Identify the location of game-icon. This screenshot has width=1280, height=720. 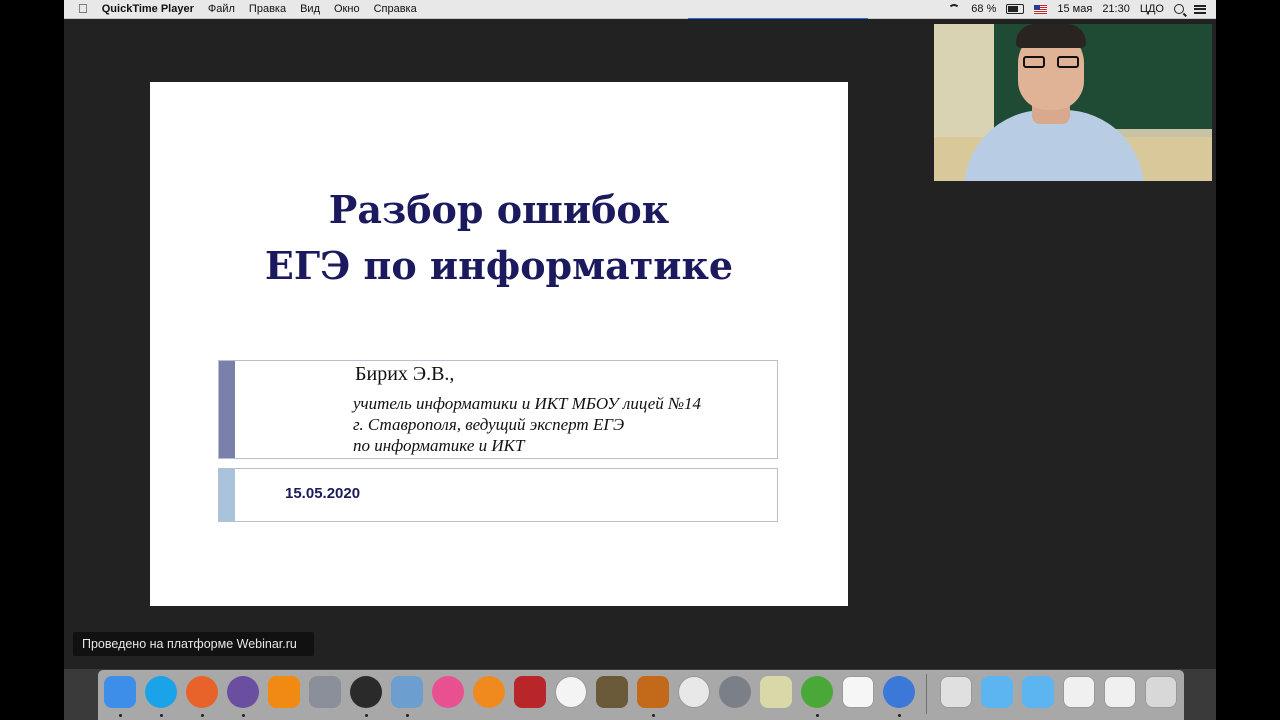
(243, 692).